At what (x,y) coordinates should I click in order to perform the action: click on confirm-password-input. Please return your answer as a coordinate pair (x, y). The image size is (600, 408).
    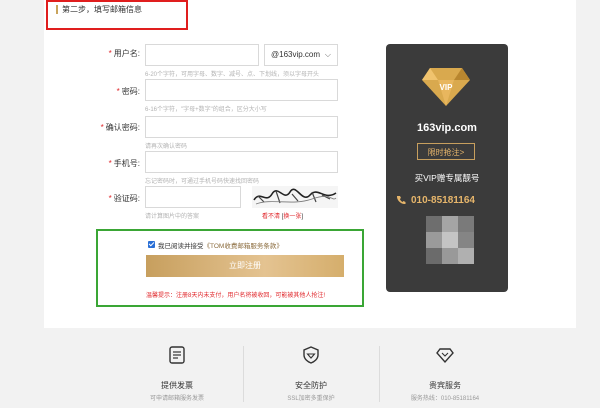
    Looking at the image, I should click on (241, 127).